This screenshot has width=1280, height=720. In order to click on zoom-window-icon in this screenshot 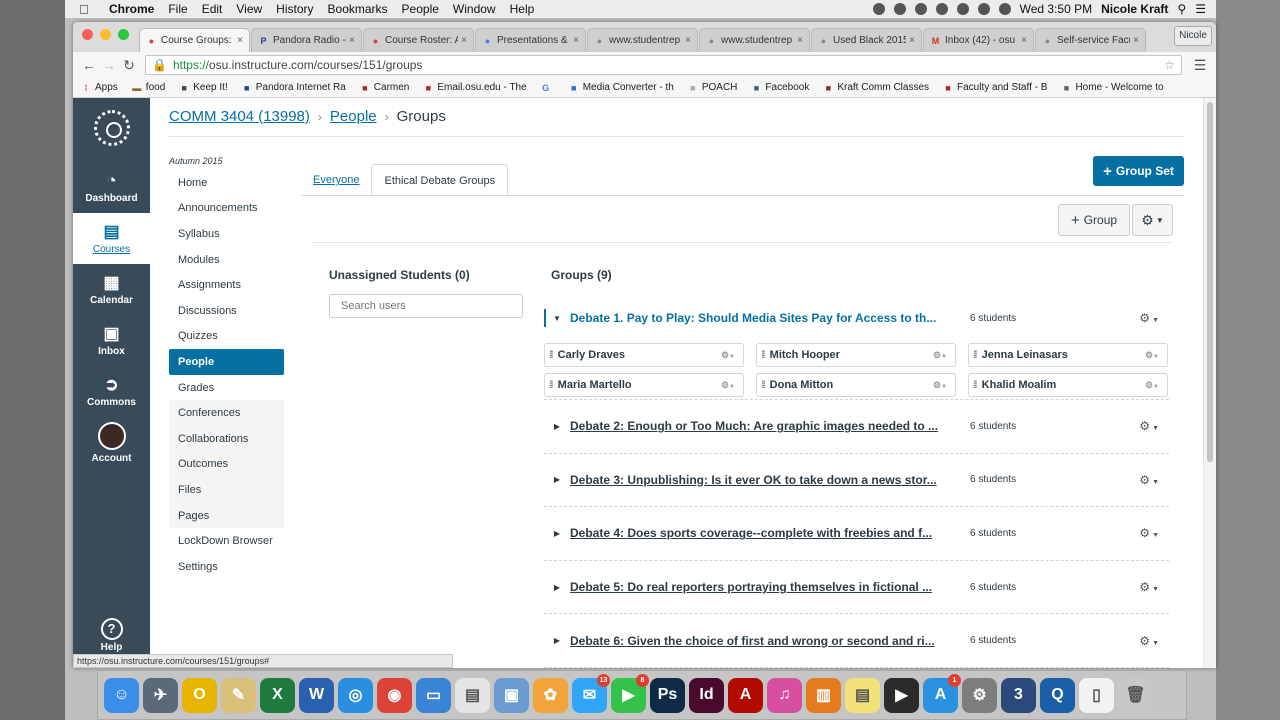, I will do `click(123, 34)`.